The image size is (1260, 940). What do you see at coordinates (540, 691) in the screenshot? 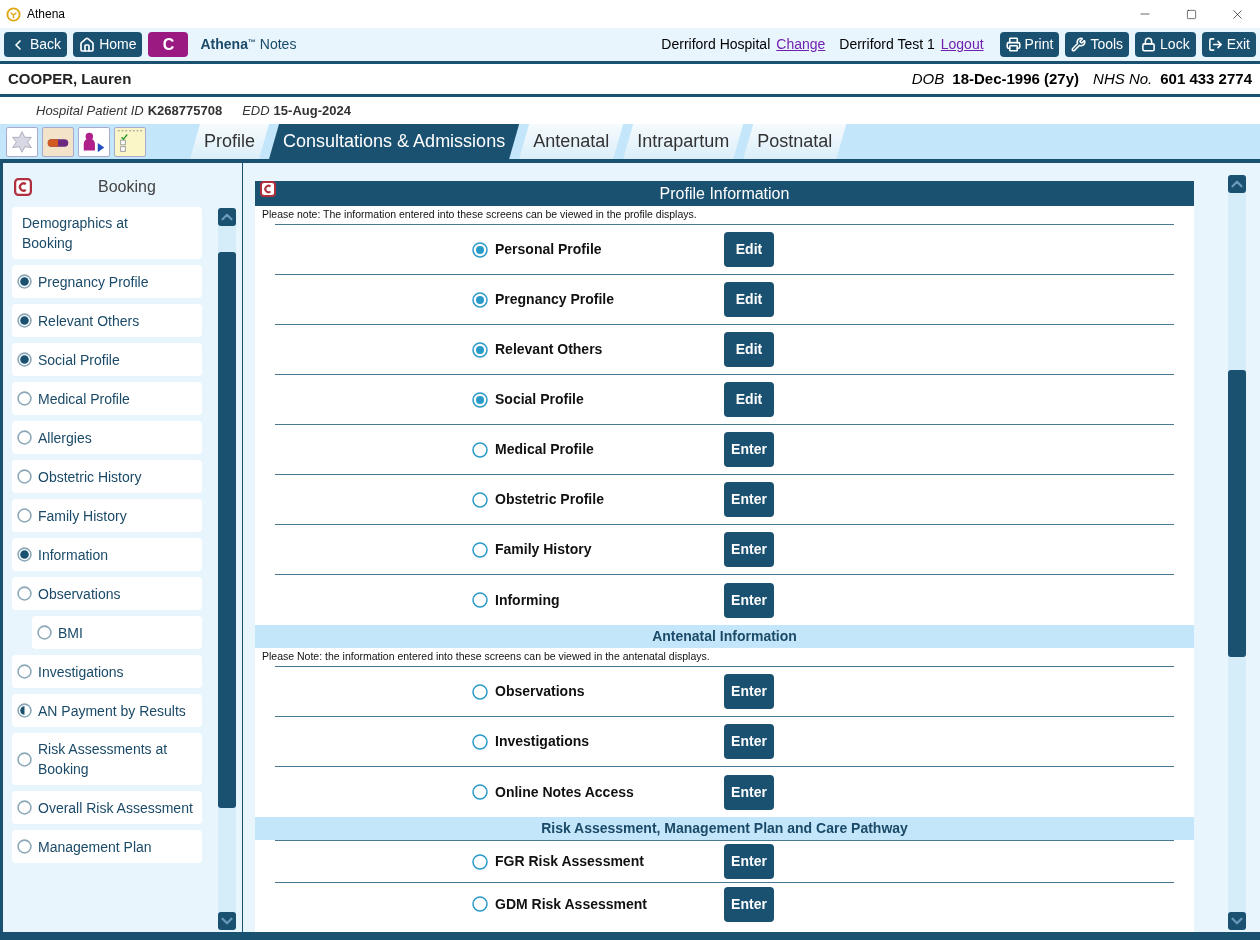
I see `row-label: Observations` at bounding box center [540, 691].